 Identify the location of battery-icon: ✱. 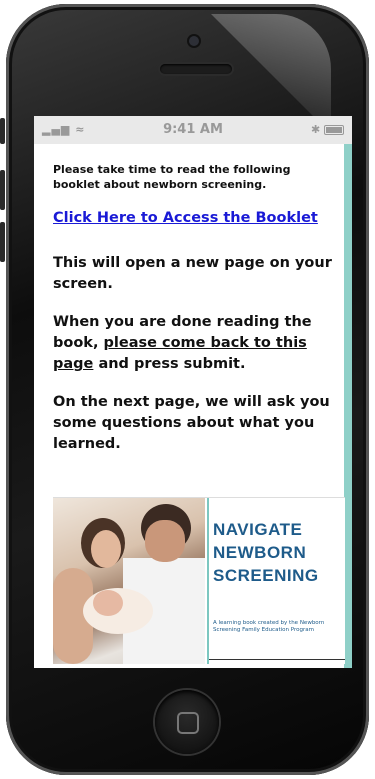
(327, 129).